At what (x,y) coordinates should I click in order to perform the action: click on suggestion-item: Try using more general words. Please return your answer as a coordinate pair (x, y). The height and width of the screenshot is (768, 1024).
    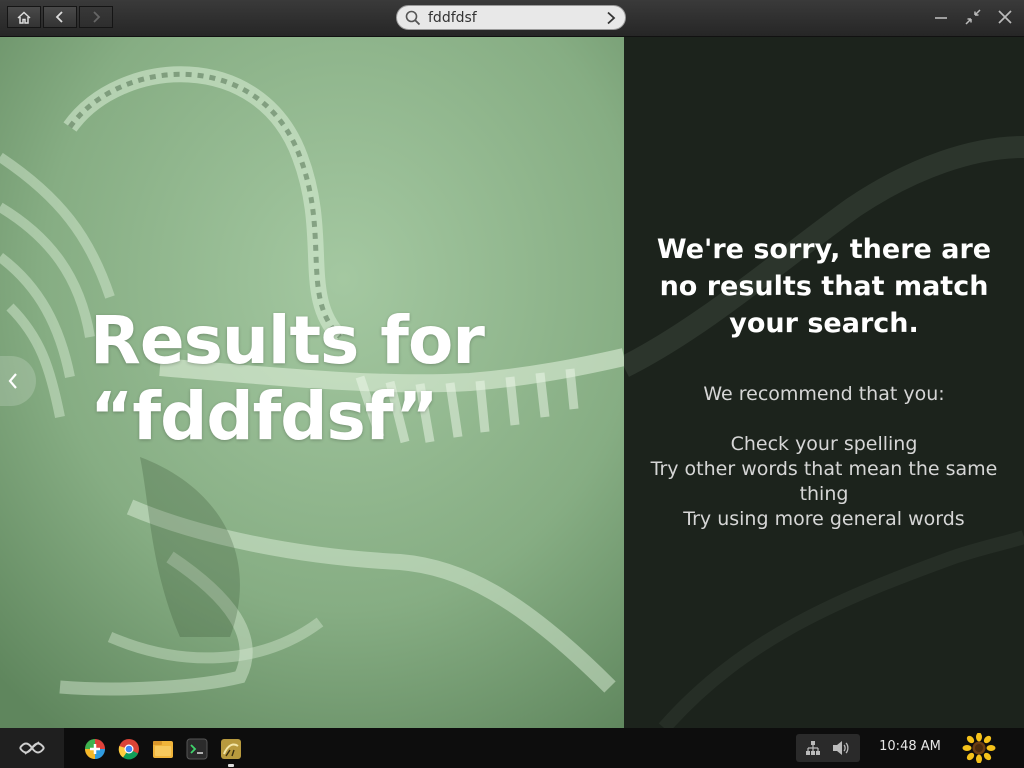
    Looking at the image, I should click on (824, 519).